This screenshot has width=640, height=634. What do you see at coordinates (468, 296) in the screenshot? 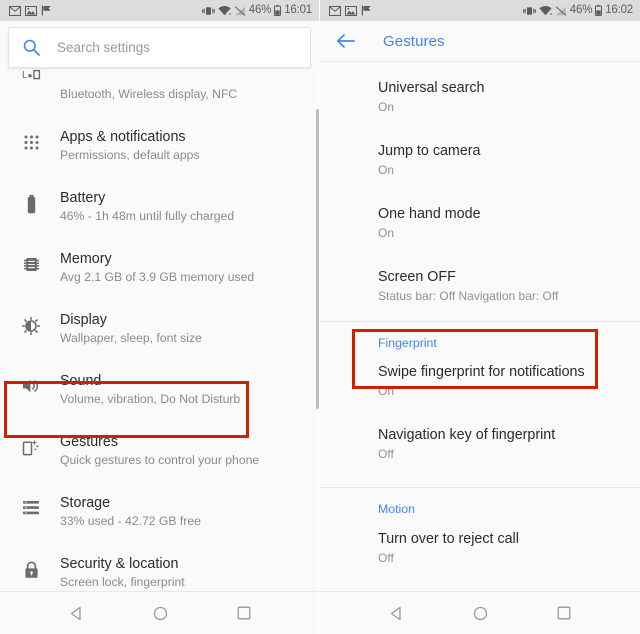
I see `gesture-row-value: Status bar: Off Navigation bar: Off` at bounding box center [468, 296].